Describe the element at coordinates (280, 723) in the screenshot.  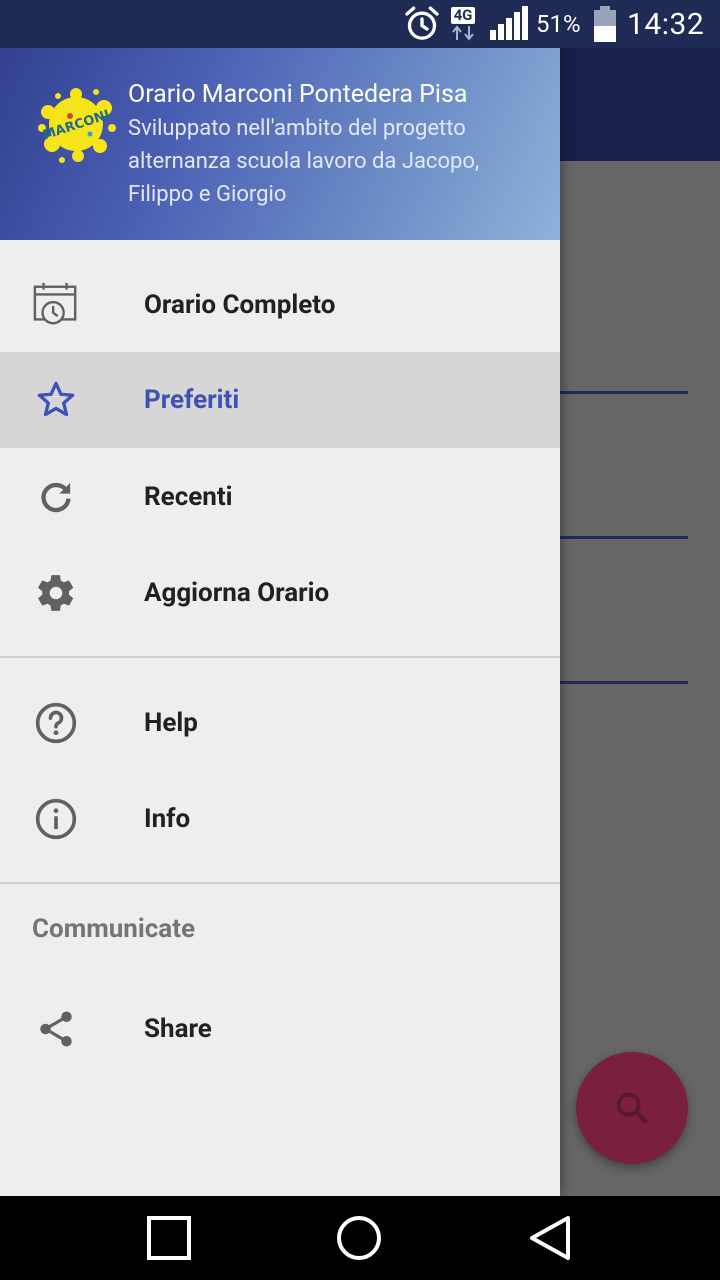
I see `drawer-item-help: Help` at that location.